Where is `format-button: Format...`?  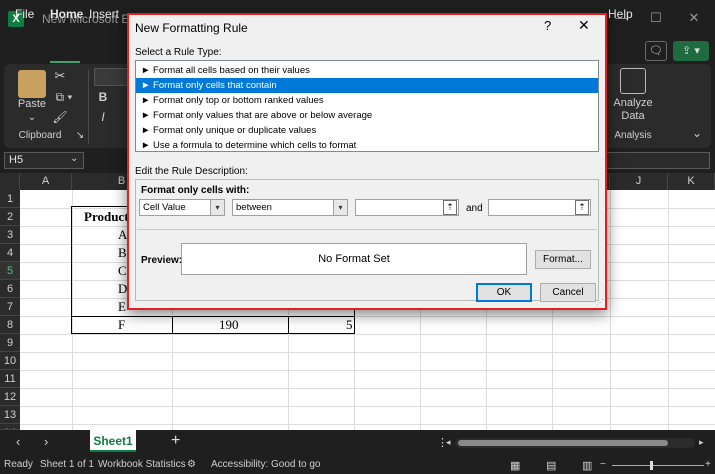 format-button: Format... is located at coordinates (563, 259).